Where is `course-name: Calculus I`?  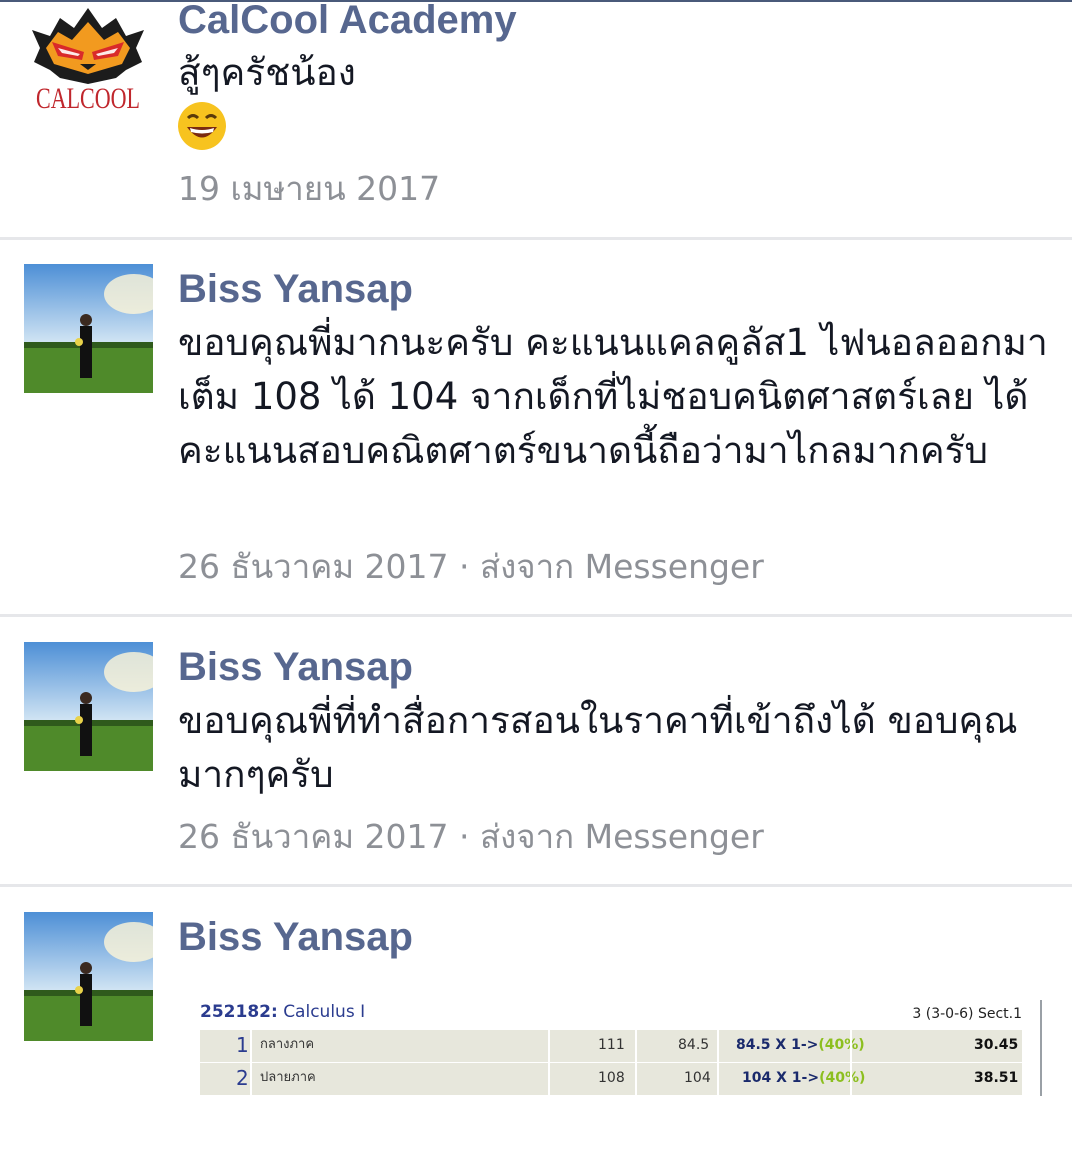
course-name: Calculus I is located at coordinates (324, 1012).